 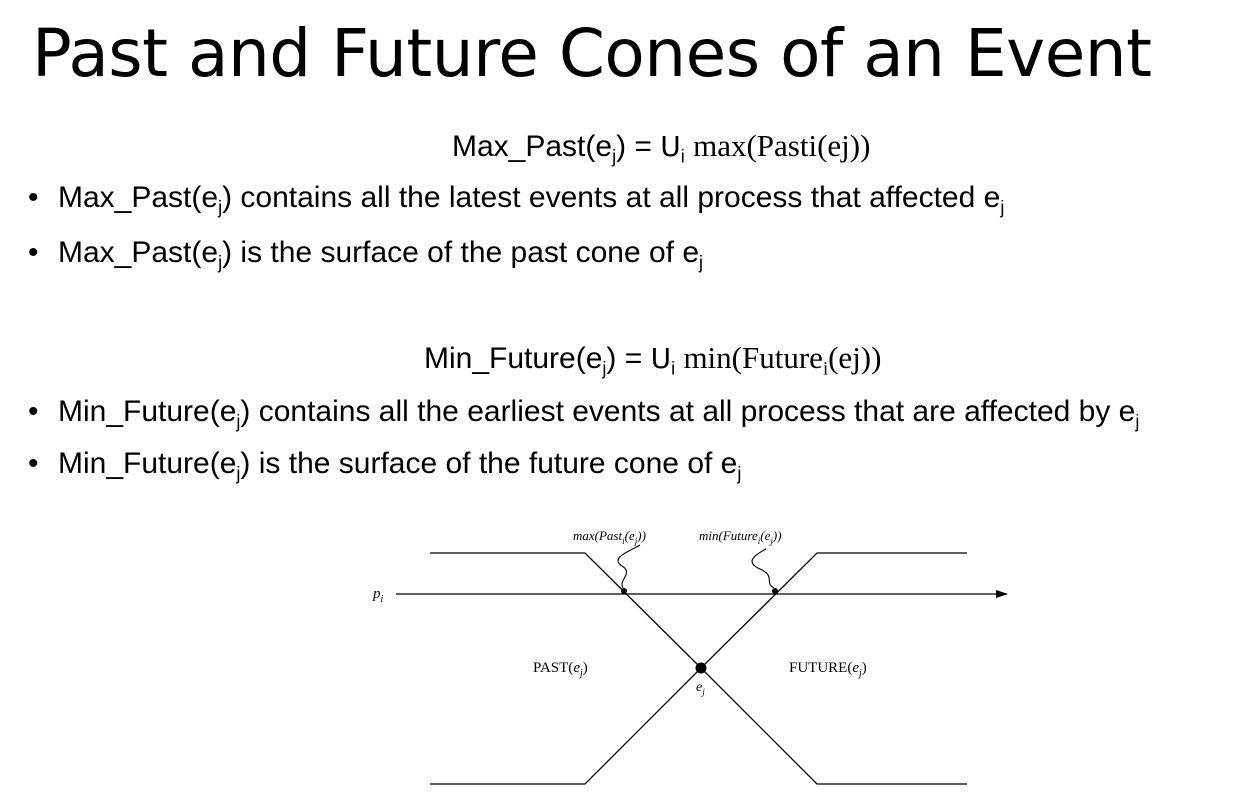 What do you see at coordinates (740, 537) in the screenshot?
I see `min-future-label: min(Futurei(ej))` at bounding box center [740, 537].